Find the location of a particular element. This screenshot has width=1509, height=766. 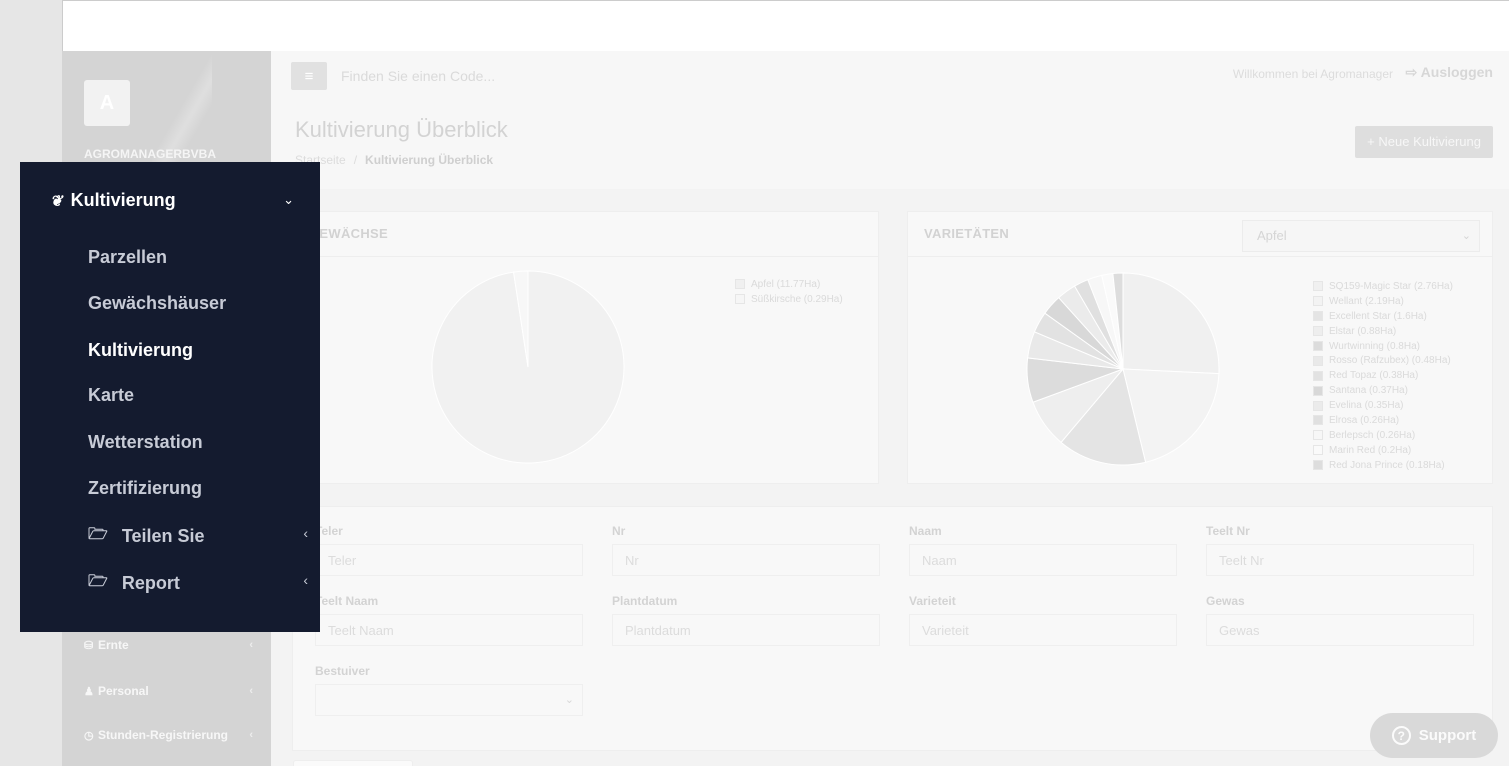

submenu-title: Kultivierung is located at coordinates (123, 200).